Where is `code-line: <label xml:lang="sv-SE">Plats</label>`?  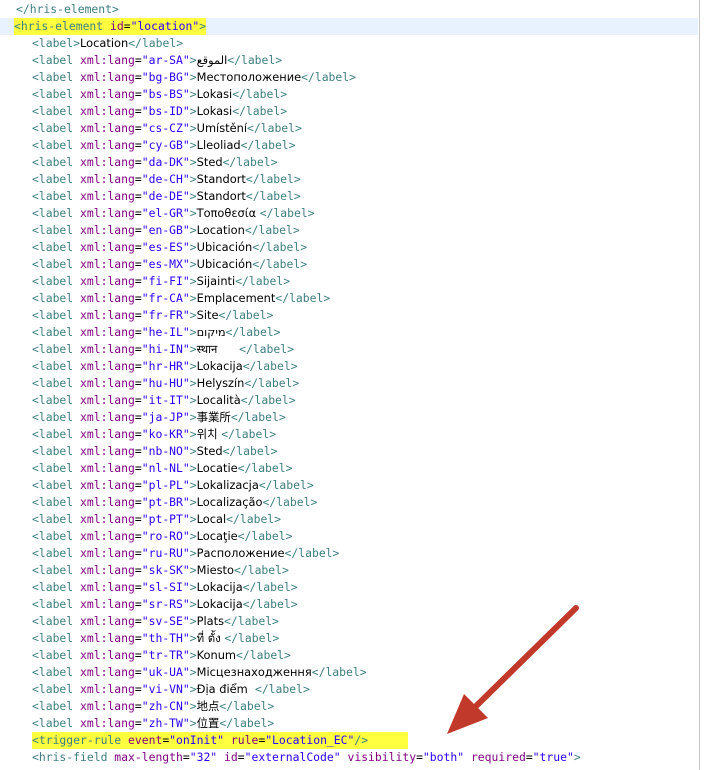
code-line: <label xml:lang="sv-SE">Plats</label> is located at coordinates (349, 621).